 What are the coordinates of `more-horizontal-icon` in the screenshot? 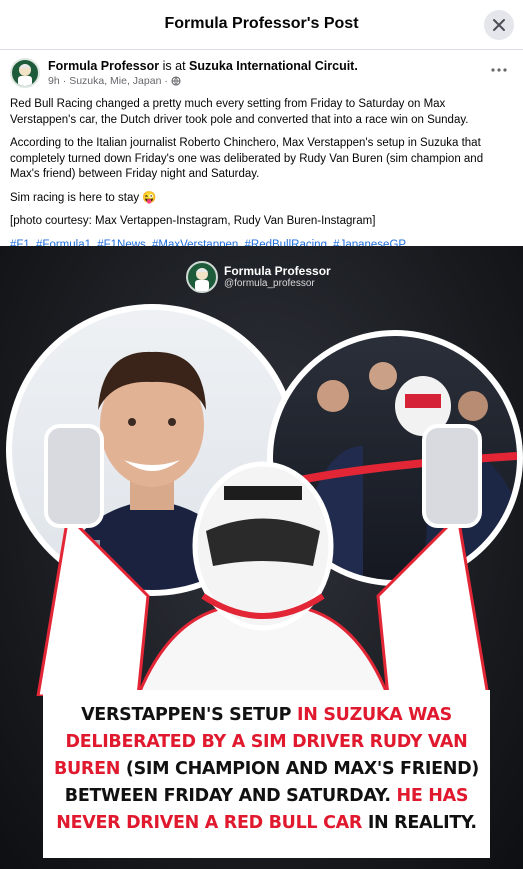 It's located at (499, 70).